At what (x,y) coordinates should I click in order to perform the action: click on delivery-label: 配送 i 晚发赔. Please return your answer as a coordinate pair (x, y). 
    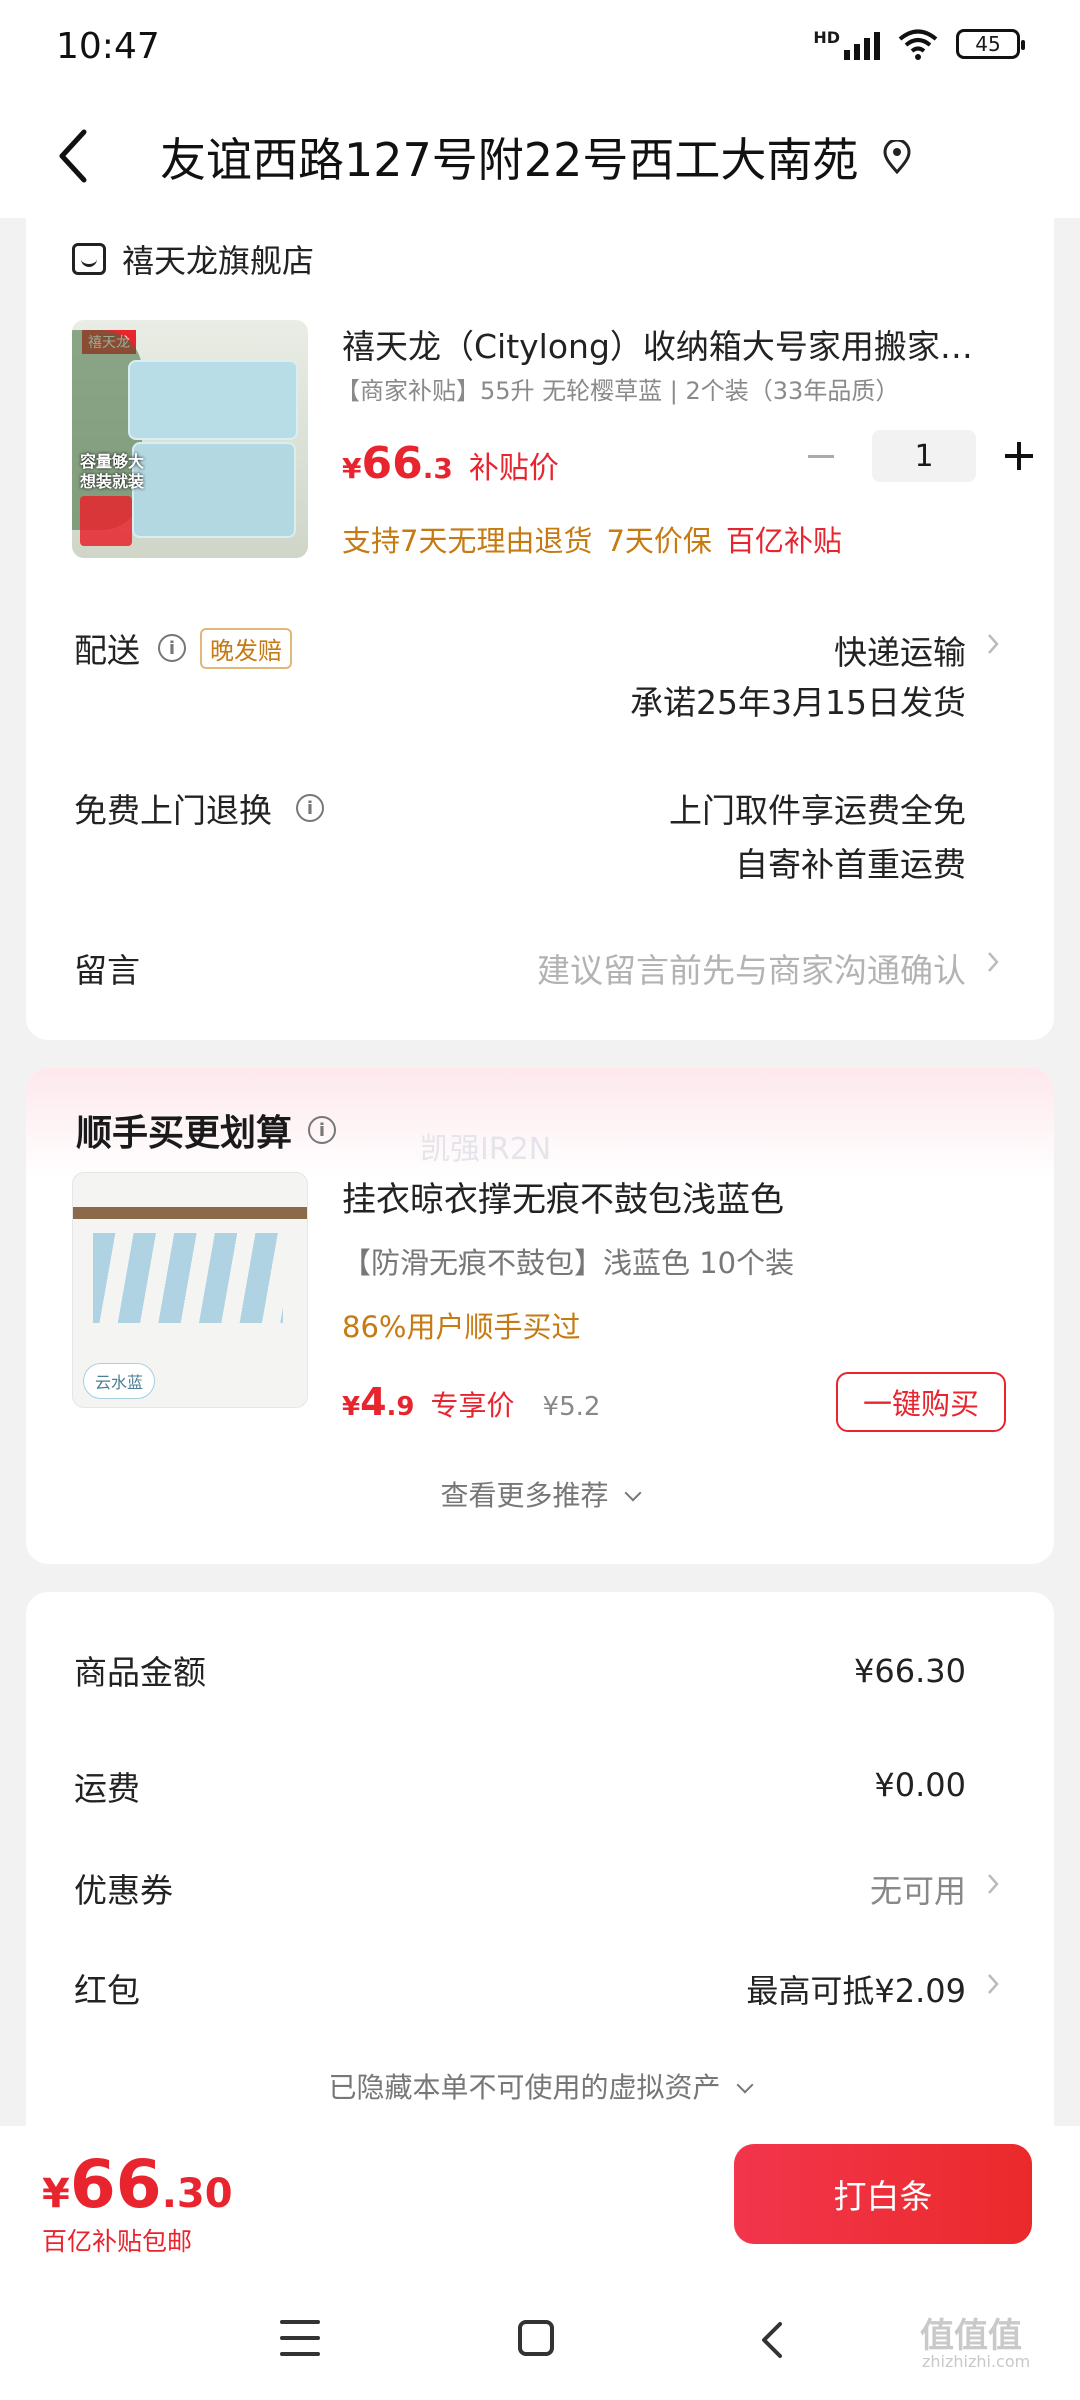
    Looking at the image, I should click on (183, 648).